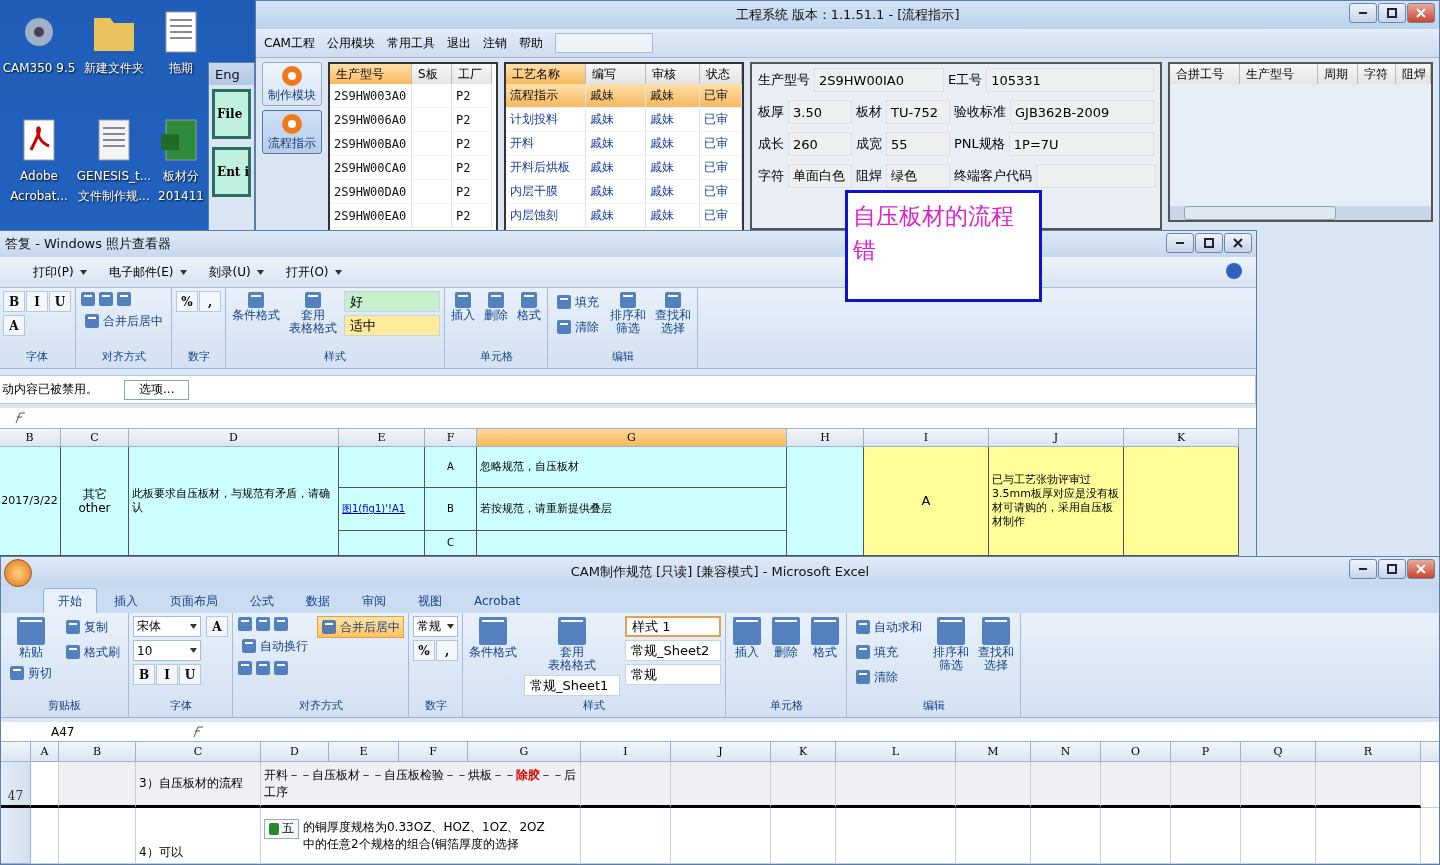 The image size is (1440, 865). What do you see at coordinates (1377, 74) in the screenshot?
I see `column-header: 字符` at bounding box center [1377, 74].